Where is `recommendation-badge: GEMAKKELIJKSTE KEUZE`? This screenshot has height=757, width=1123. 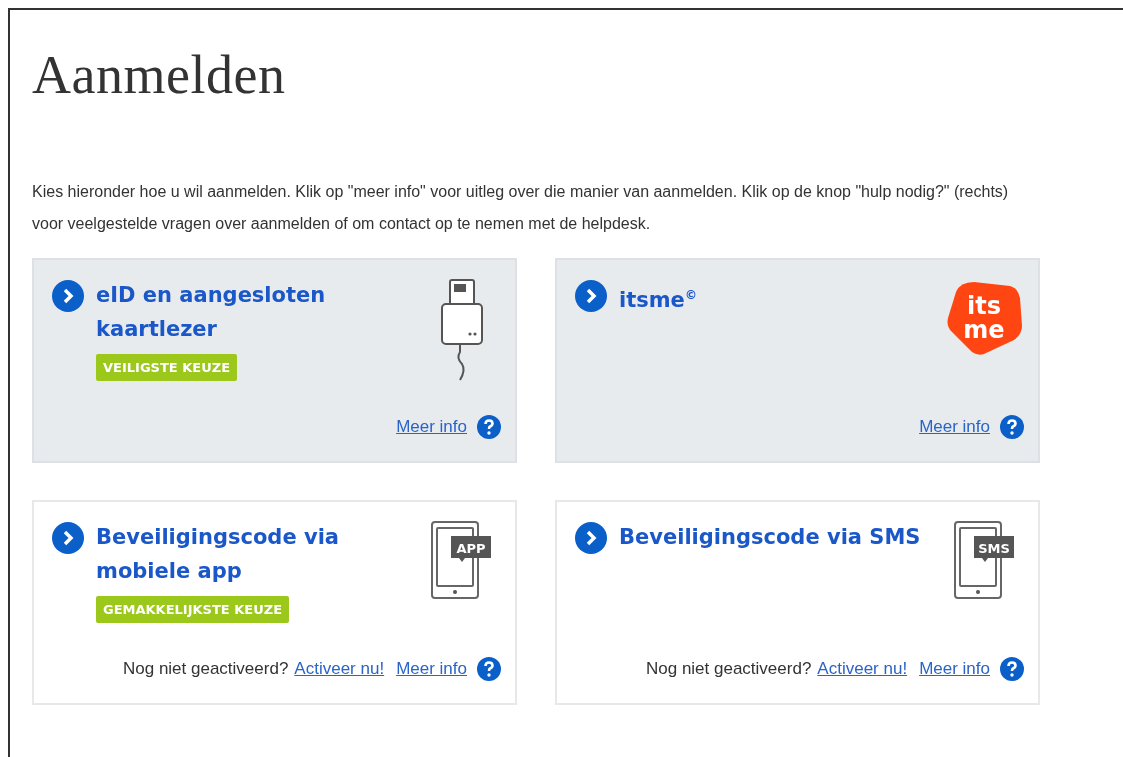
recommendation-badge: GEMAKKELIJKSTE KEUZE is located at coordinates (193, 609).